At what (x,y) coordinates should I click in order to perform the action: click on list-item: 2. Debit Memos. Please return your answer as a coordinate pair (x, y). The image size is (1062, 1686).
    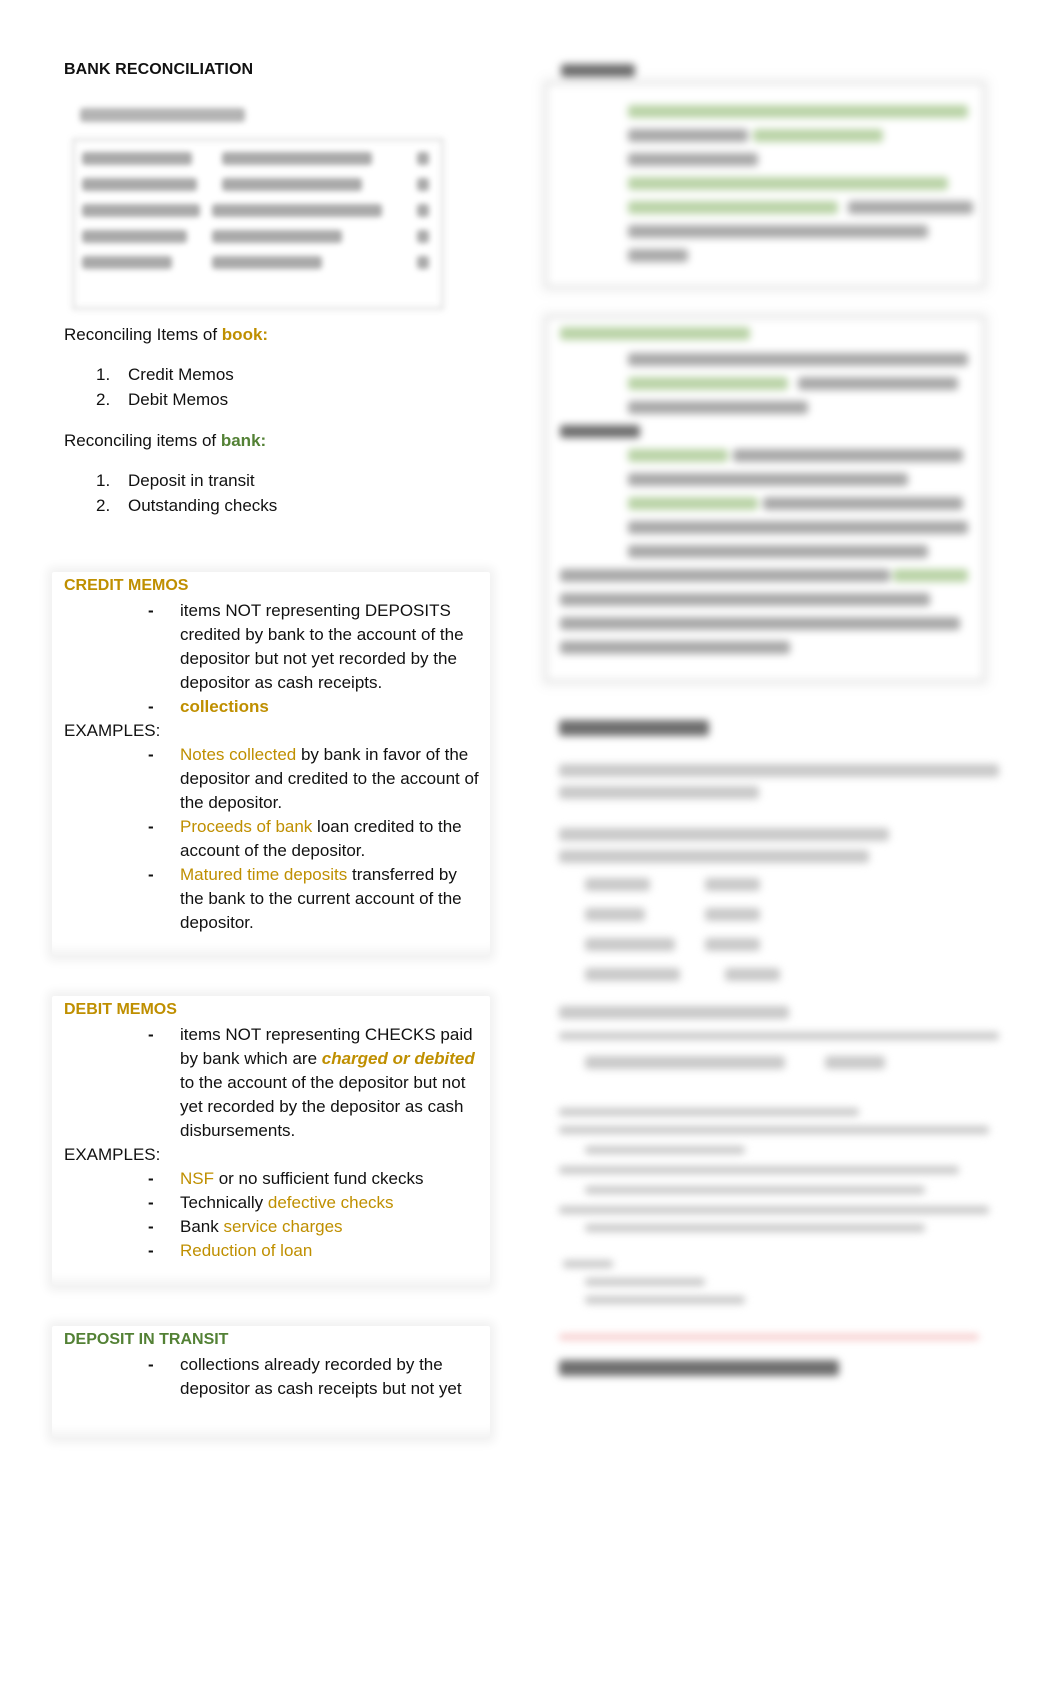
    Looking at the image, I should click on (165, 399).